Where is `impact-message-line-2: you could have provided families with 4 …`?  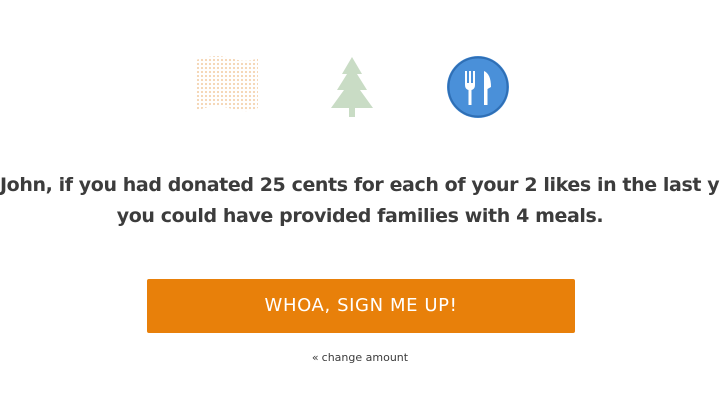
impact-message-line-2: you could have provided families with 4 … is located at coordinates (360, 216).